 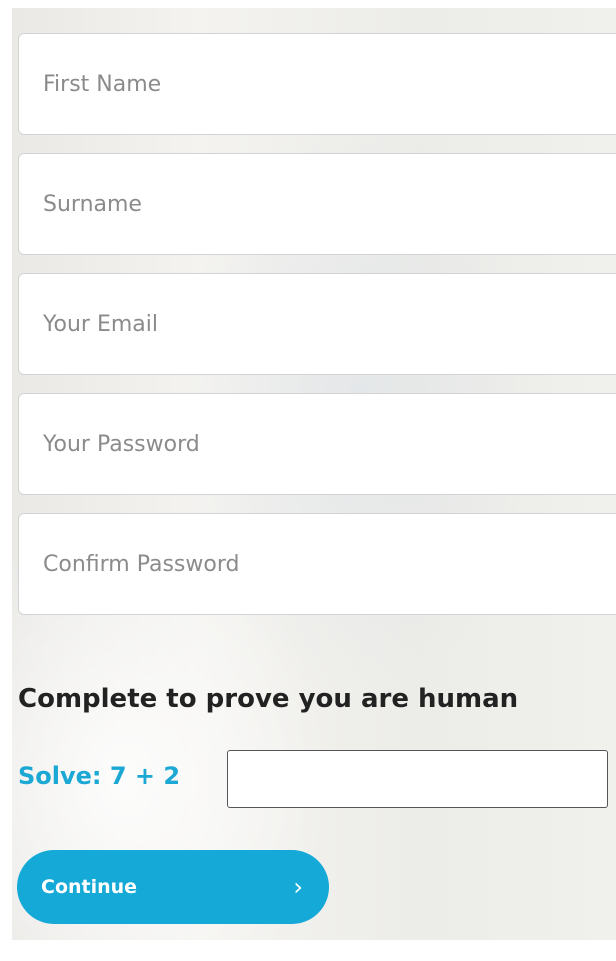 I want to click on first-name-field, so click(x=317, y=84).